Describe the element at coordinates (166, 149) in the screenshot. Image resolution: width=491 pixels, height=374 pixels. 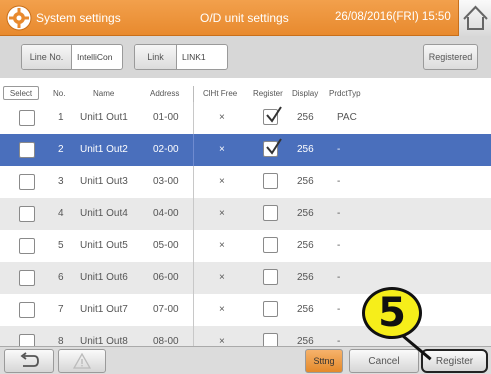
I see `row-address: 02-00` at that location.